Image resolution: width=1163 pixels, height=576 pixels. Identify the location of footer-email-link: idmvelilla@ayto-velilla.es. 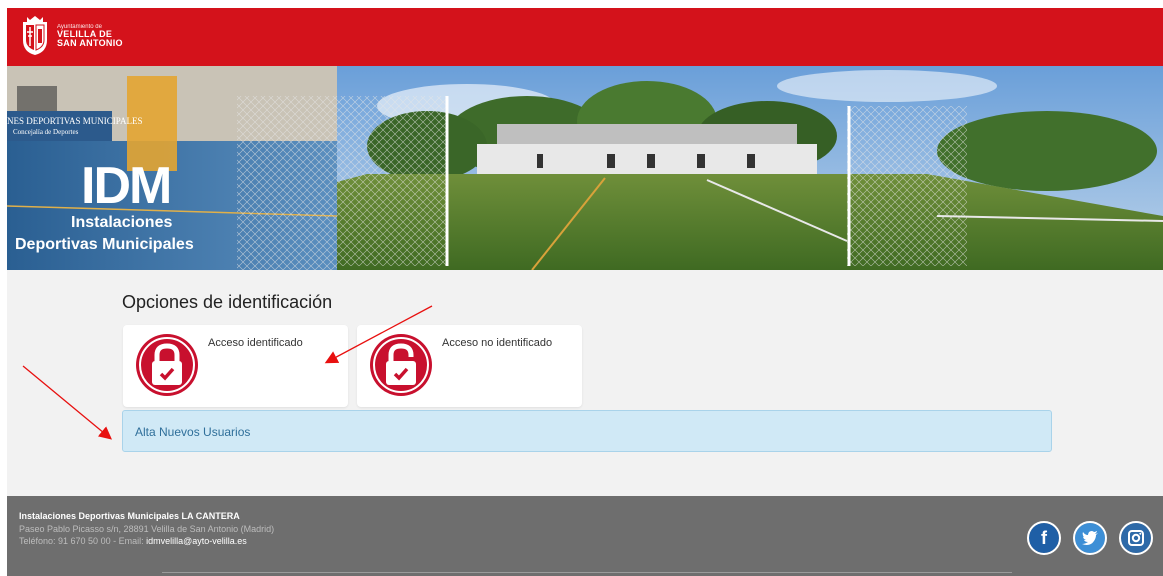
(196, 541).